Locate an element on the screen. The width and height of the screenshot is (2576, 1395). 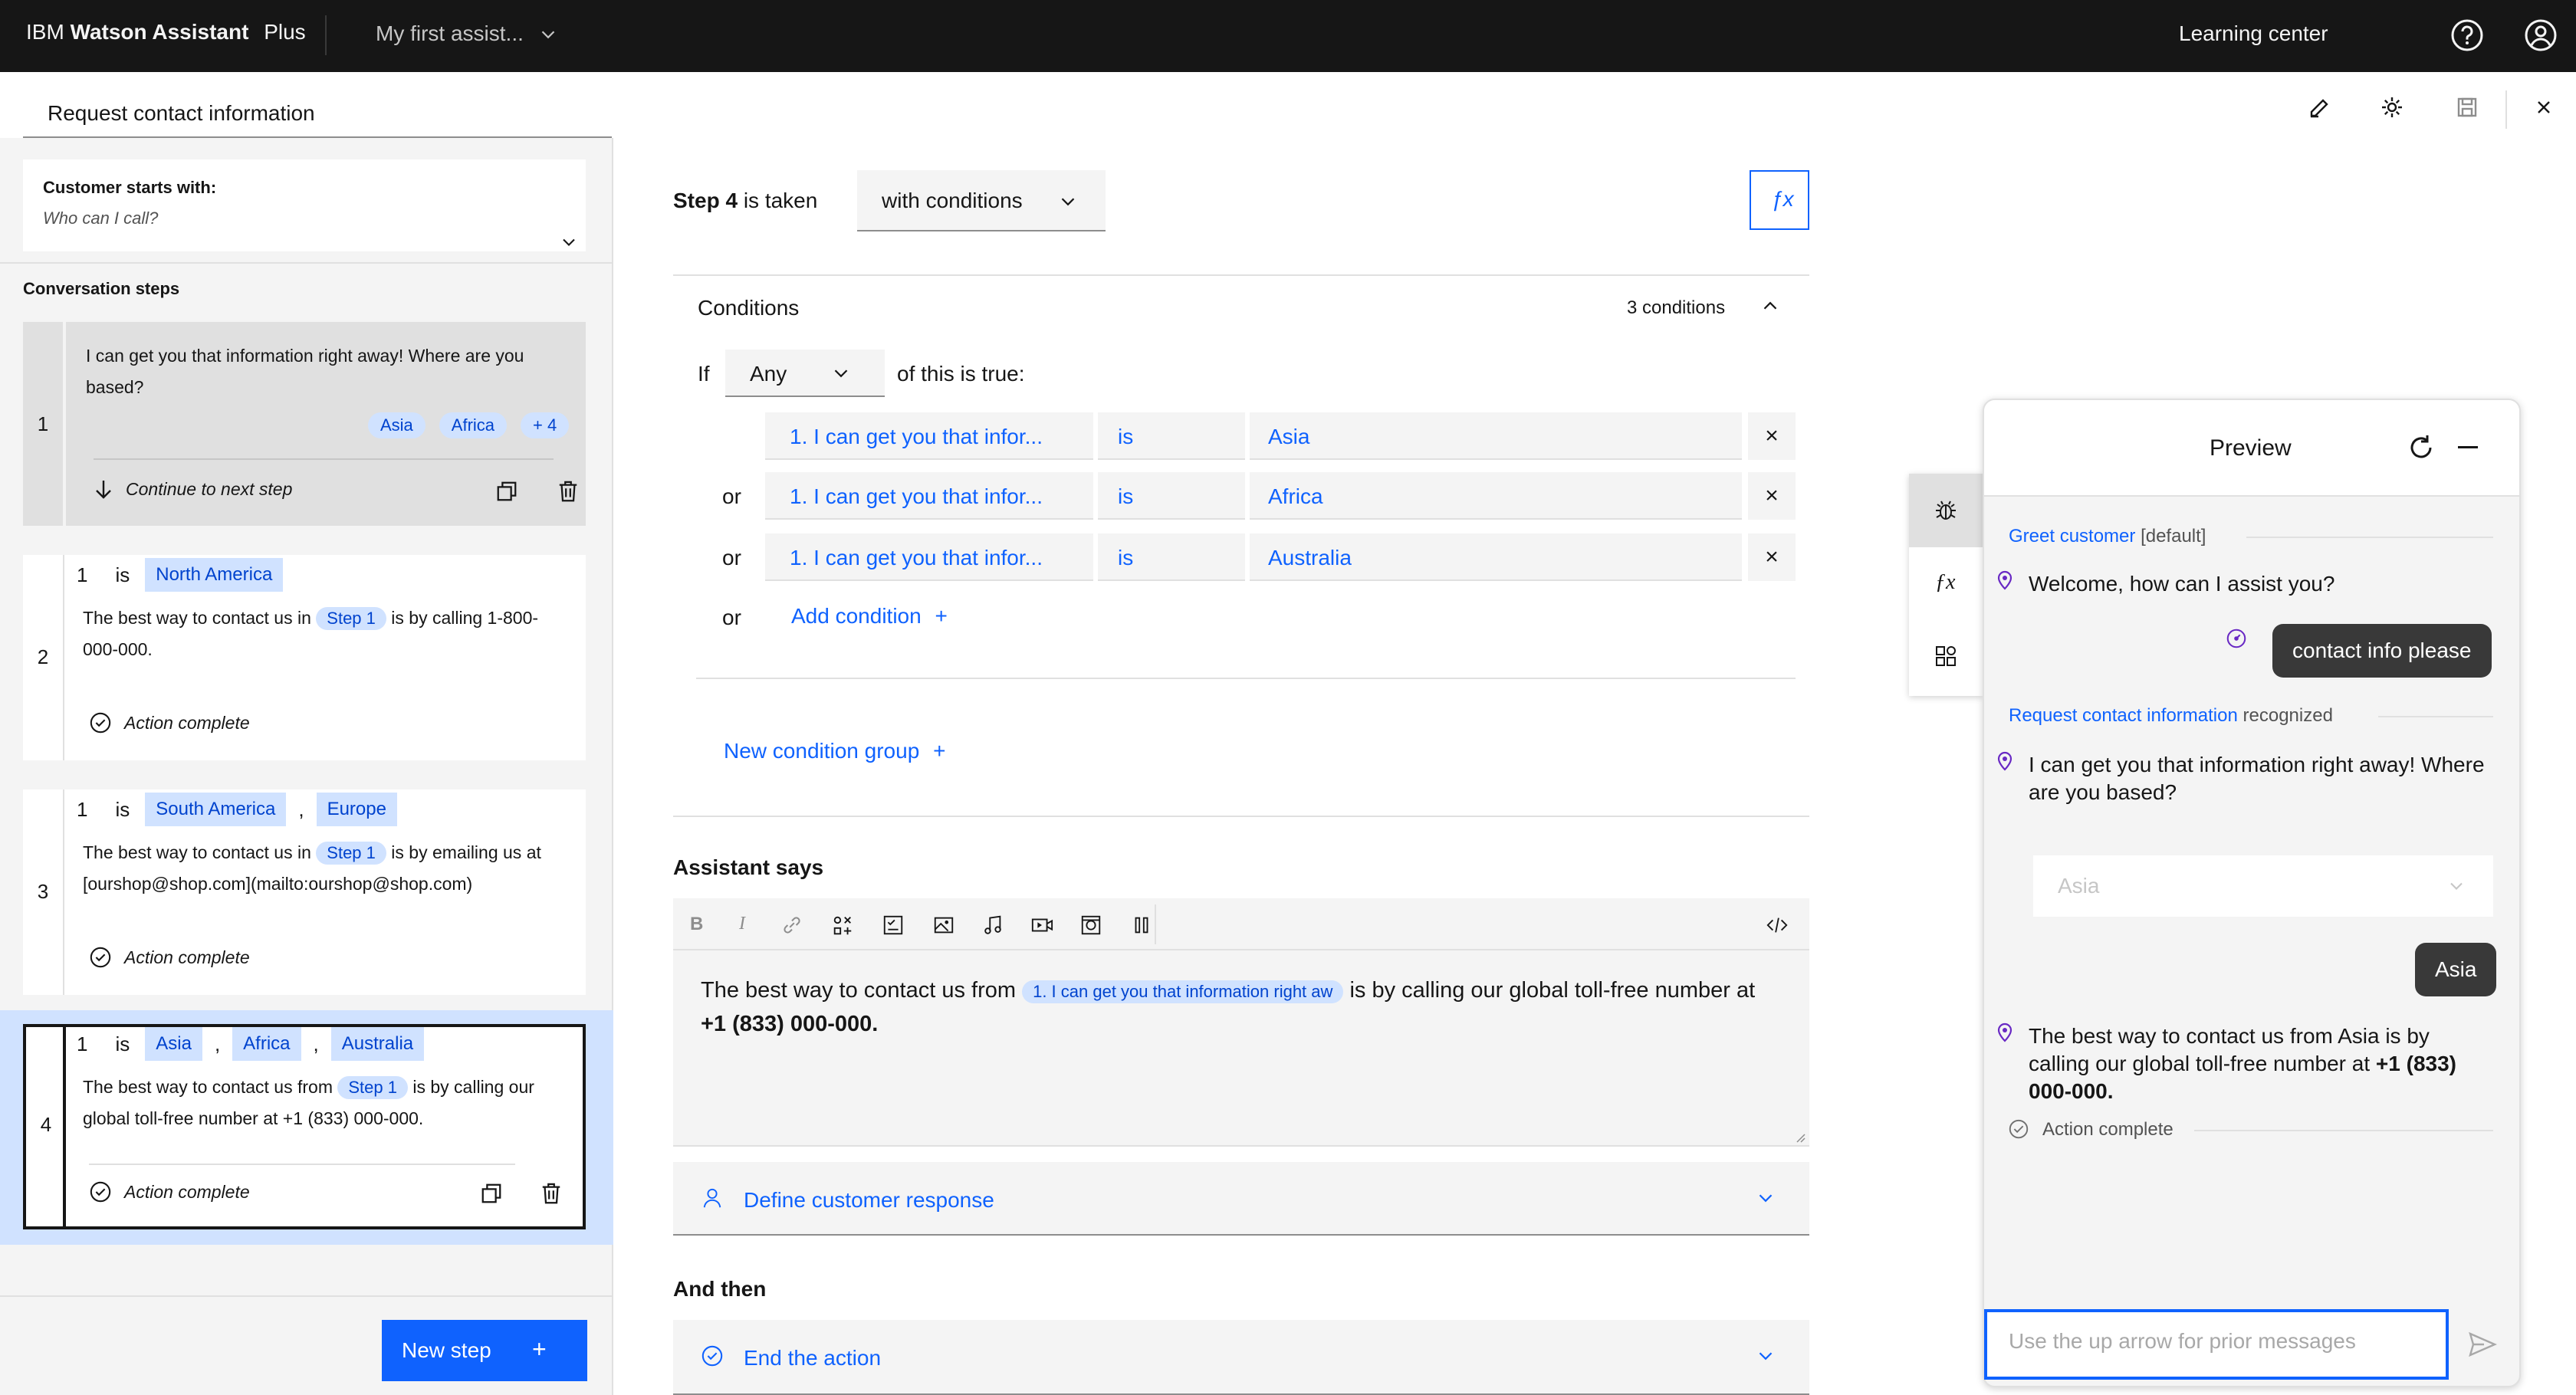
chat-input is located at coordinates (2216, 1342).